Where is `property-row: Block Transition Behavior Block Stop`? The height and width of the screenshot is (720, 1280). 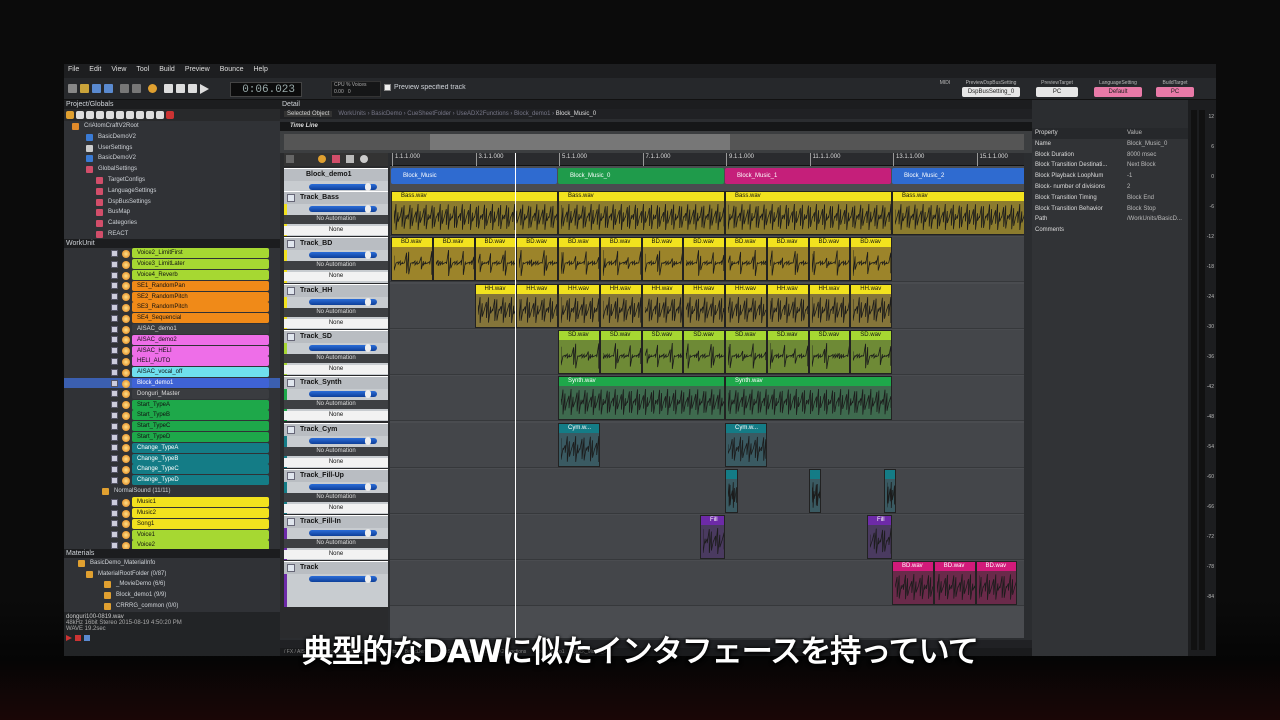
property-row: Block Transition Behavior Block Stop is located at coordinates (1110, 209).